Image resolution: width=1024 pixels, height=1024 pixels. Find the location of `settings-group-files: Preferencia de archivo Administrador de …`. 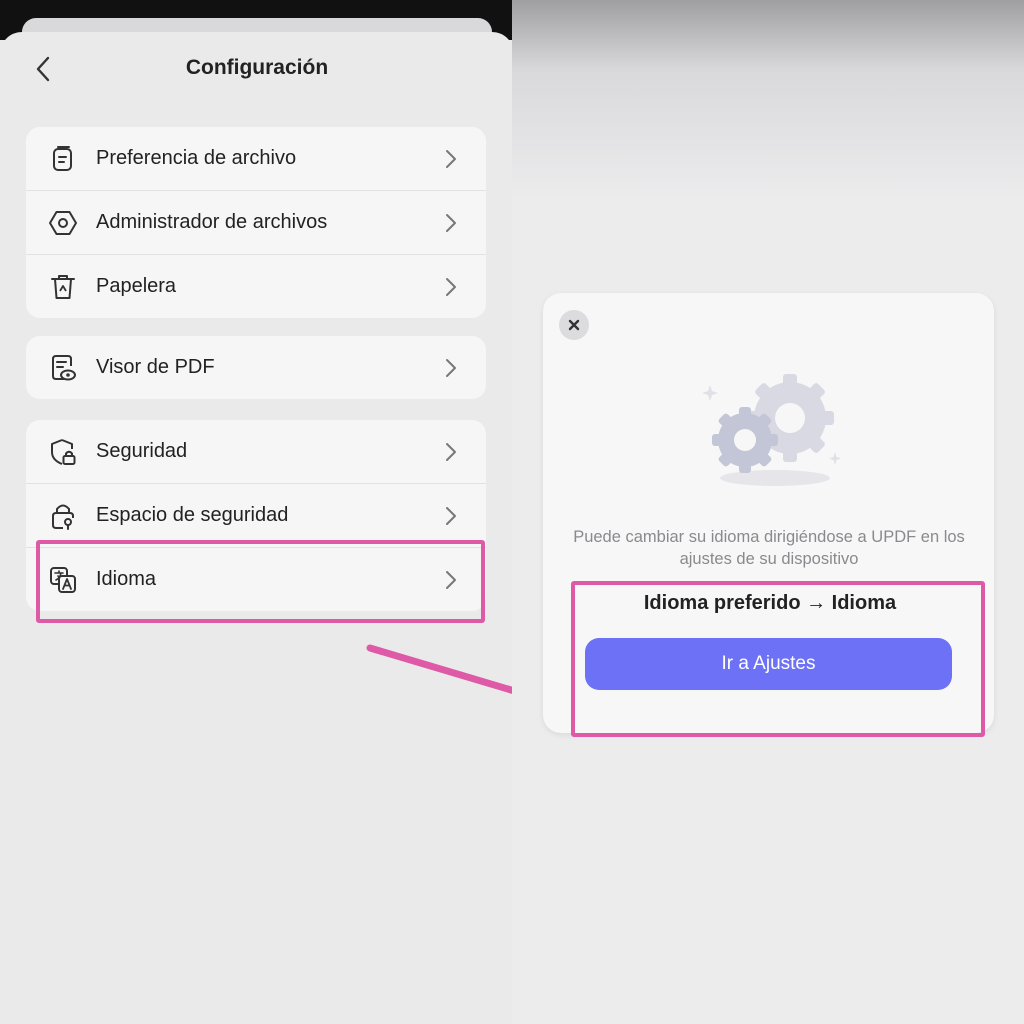

settings-group-files: Preferencia de archivo Administrador de … is located at coordinates (256, 222).